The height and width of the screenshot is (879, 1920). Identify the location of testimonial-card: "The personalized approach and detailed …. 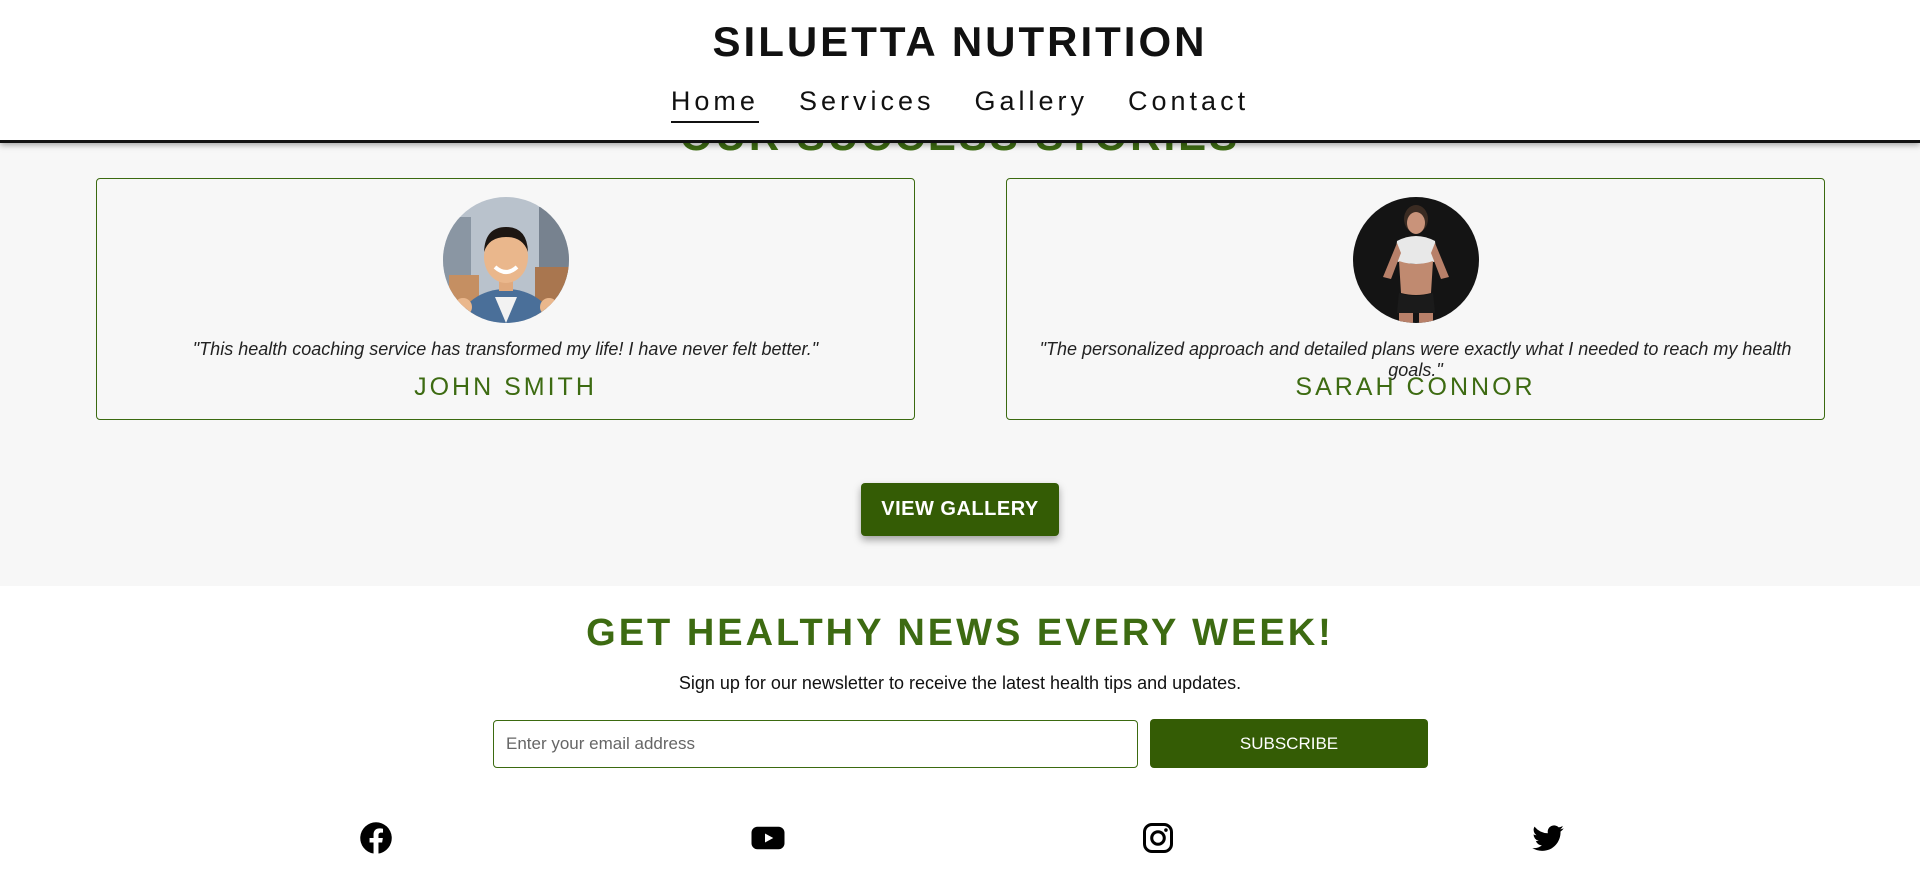
(1415, 299).